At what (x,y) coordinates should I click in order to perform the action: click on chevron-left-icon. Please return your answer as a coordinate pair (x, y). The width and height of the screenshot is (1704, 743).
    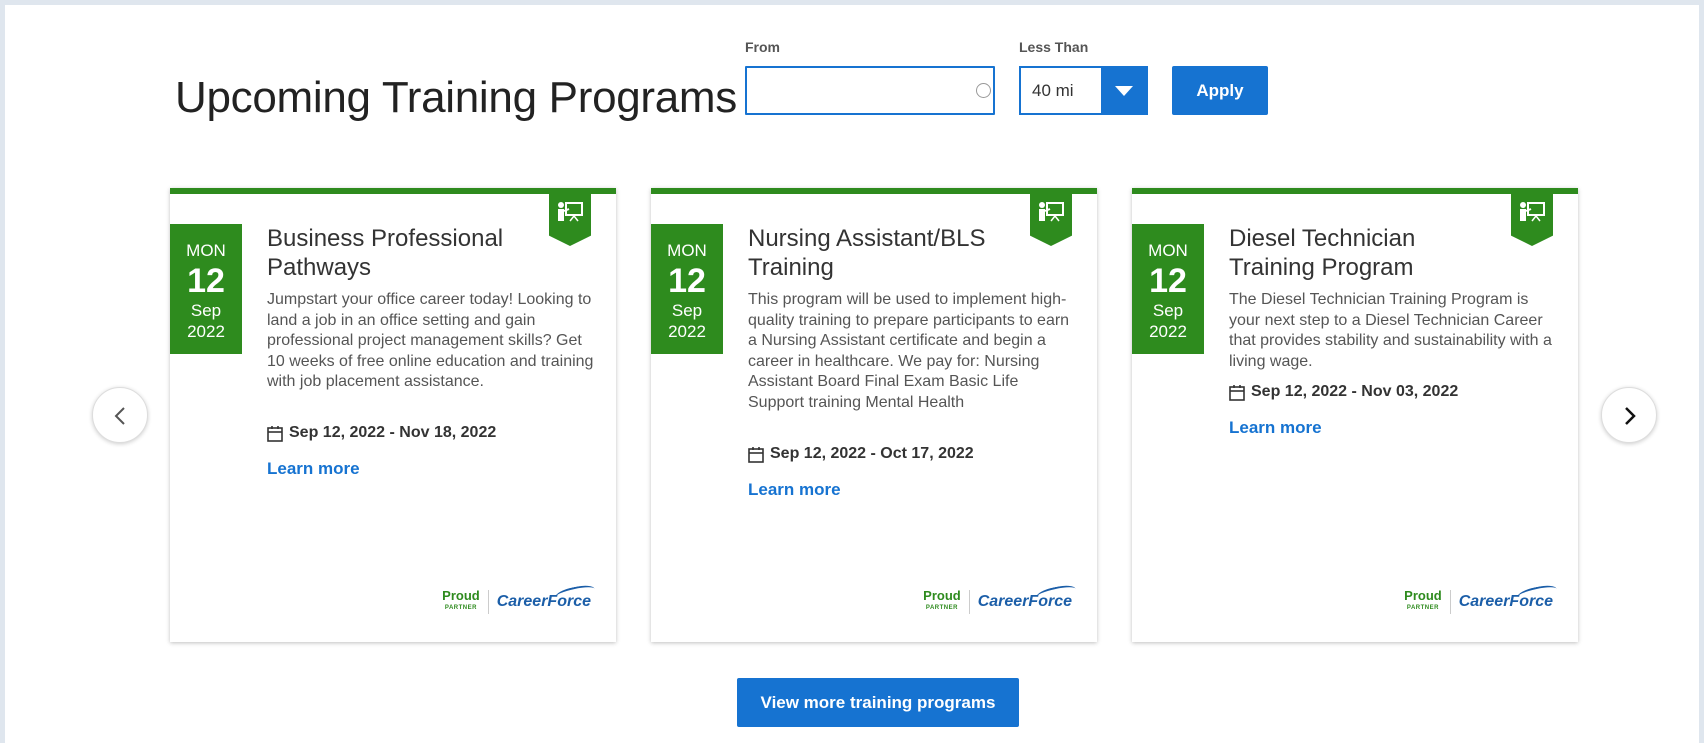
    Looking at the image, I should click on (119, 416).